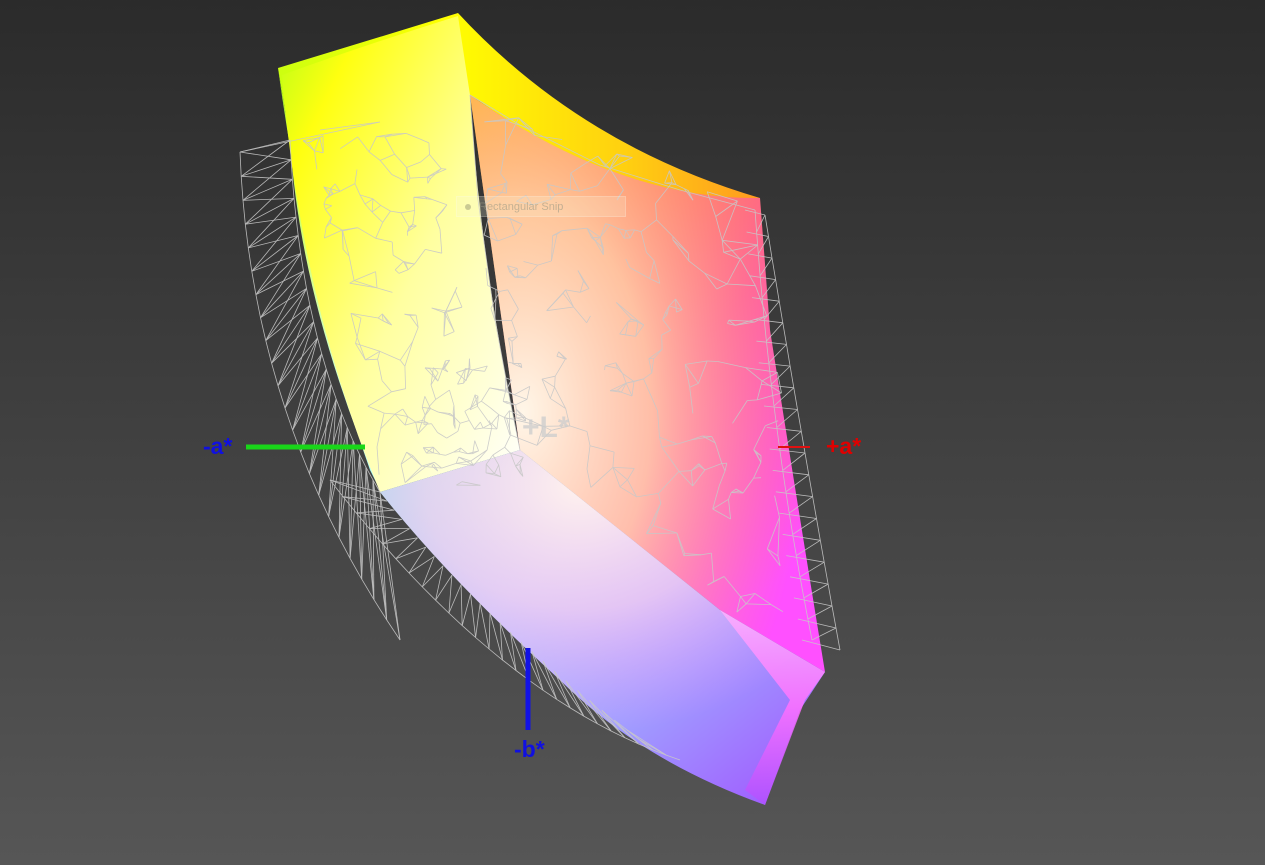 The width and height of the screenshot is (1265, 865). I want to click on snip-tooltip-text: Rectangular Snip, so click(521, 206).